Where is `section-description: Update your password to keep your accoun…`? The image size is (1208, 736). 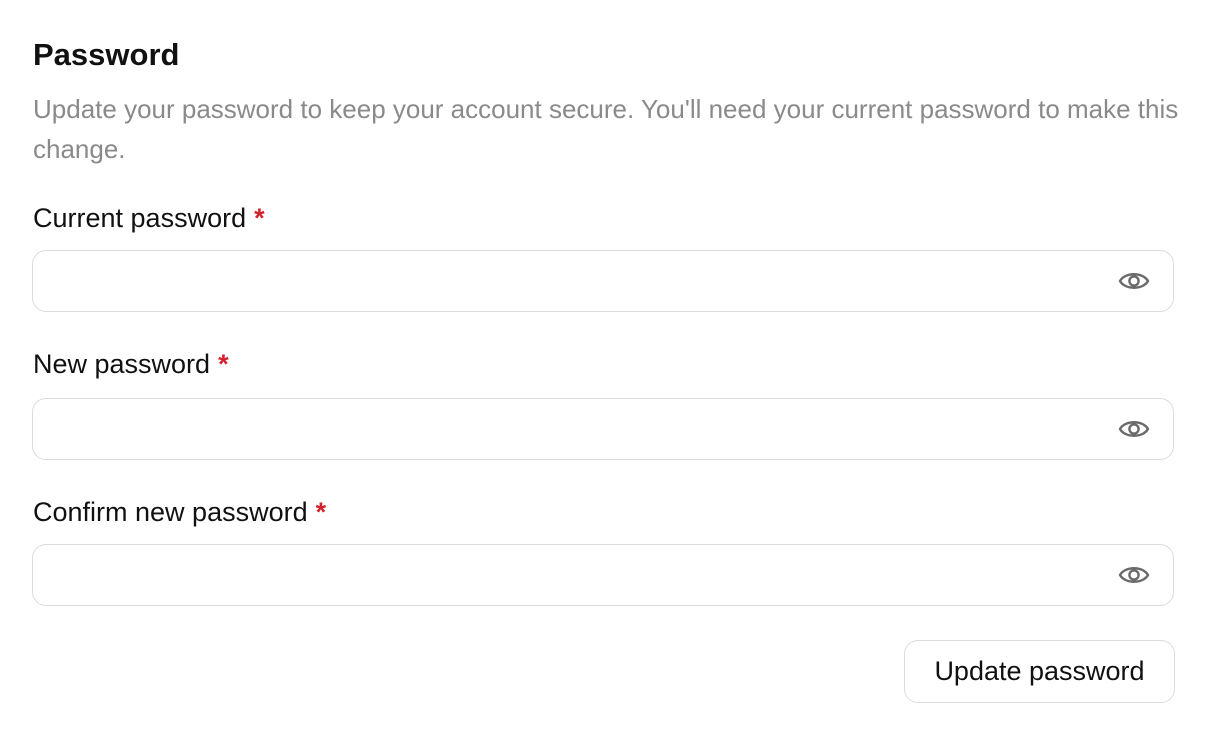
section-description: Update your password to keep your accoun… is located at coordinates (606, 129).